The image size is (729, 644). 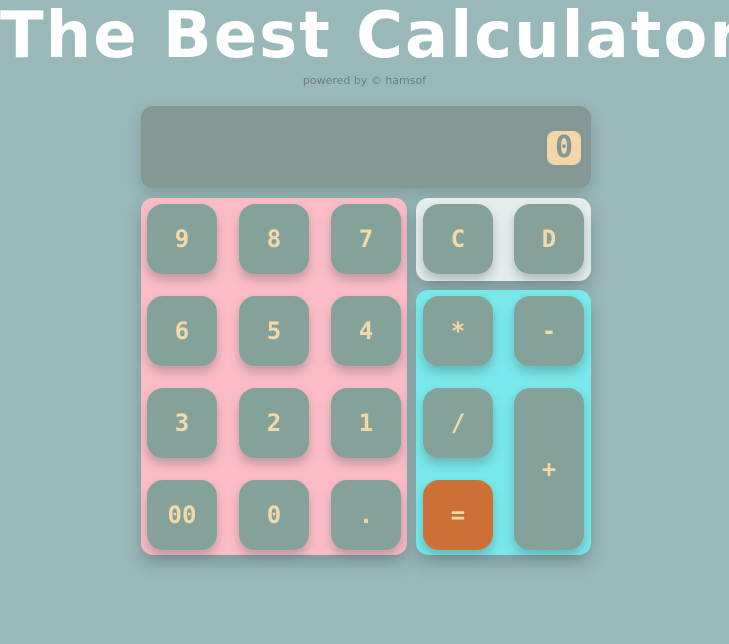 I want to click on key-decimal-point: ., so click(x=366, y=515).